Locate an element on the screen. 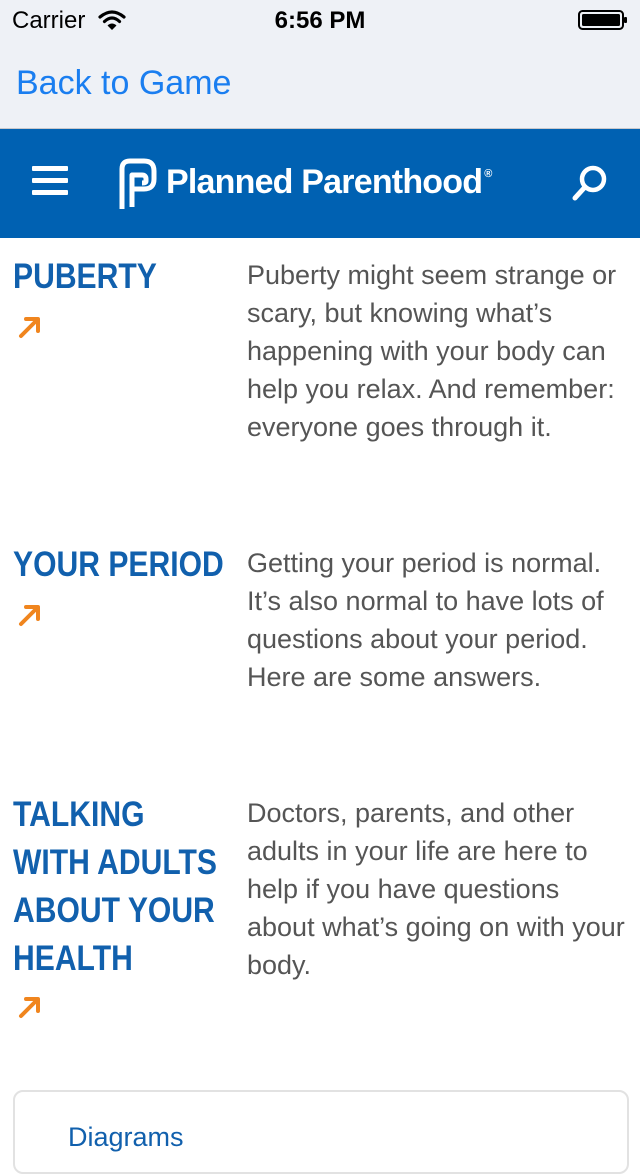  hamburger-menu-icon is located at coordinates (50, 181).